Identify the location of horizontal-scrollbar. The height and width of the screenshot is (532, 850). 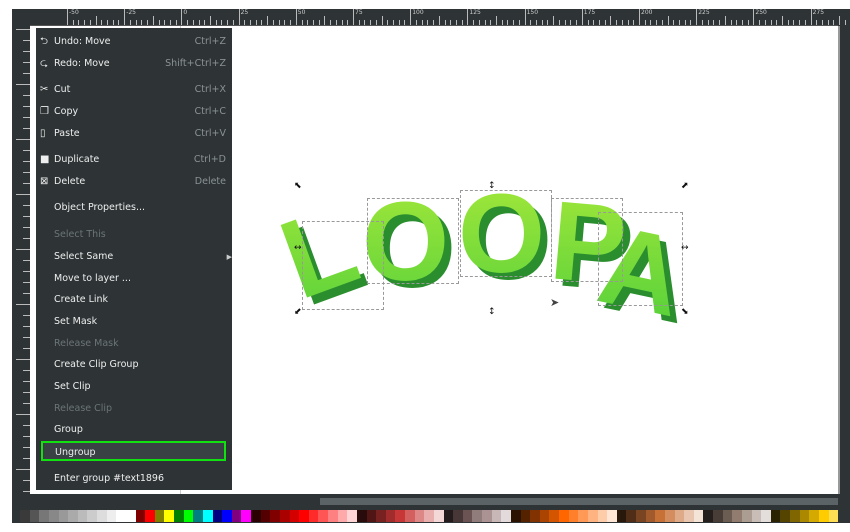
(579, 501).